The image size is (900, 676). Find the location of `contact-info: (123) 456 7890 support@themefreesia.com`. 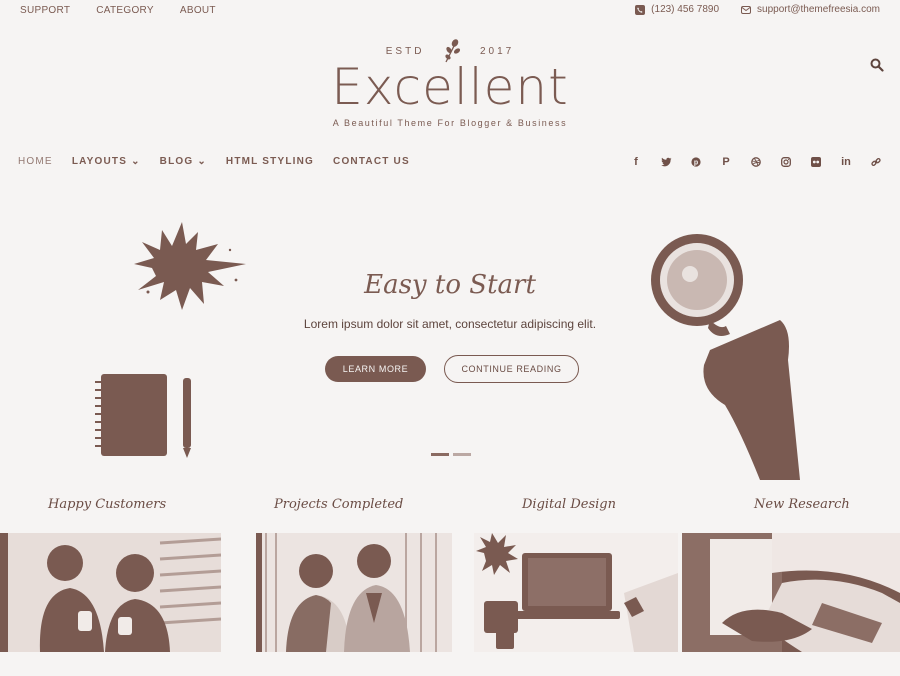

contact-info: (123) 456 7890 support@themefreesia.com is located at coordinates (757, 9).